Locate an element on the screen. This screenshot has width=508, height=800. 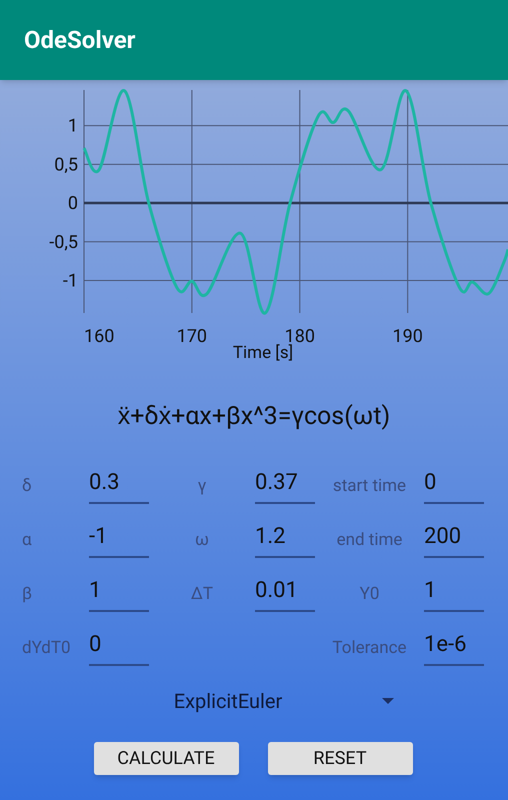
parameter-label: dYdT0 is located at coordinates (47, 648).